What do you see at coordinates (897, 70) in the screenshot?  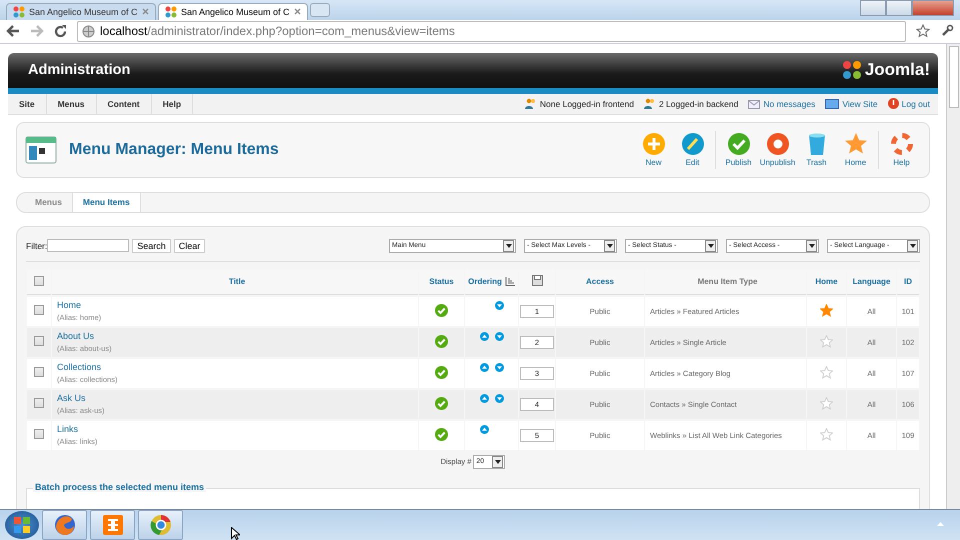 I see `logo-text: Joomla!` at bounding box center [897, 70].